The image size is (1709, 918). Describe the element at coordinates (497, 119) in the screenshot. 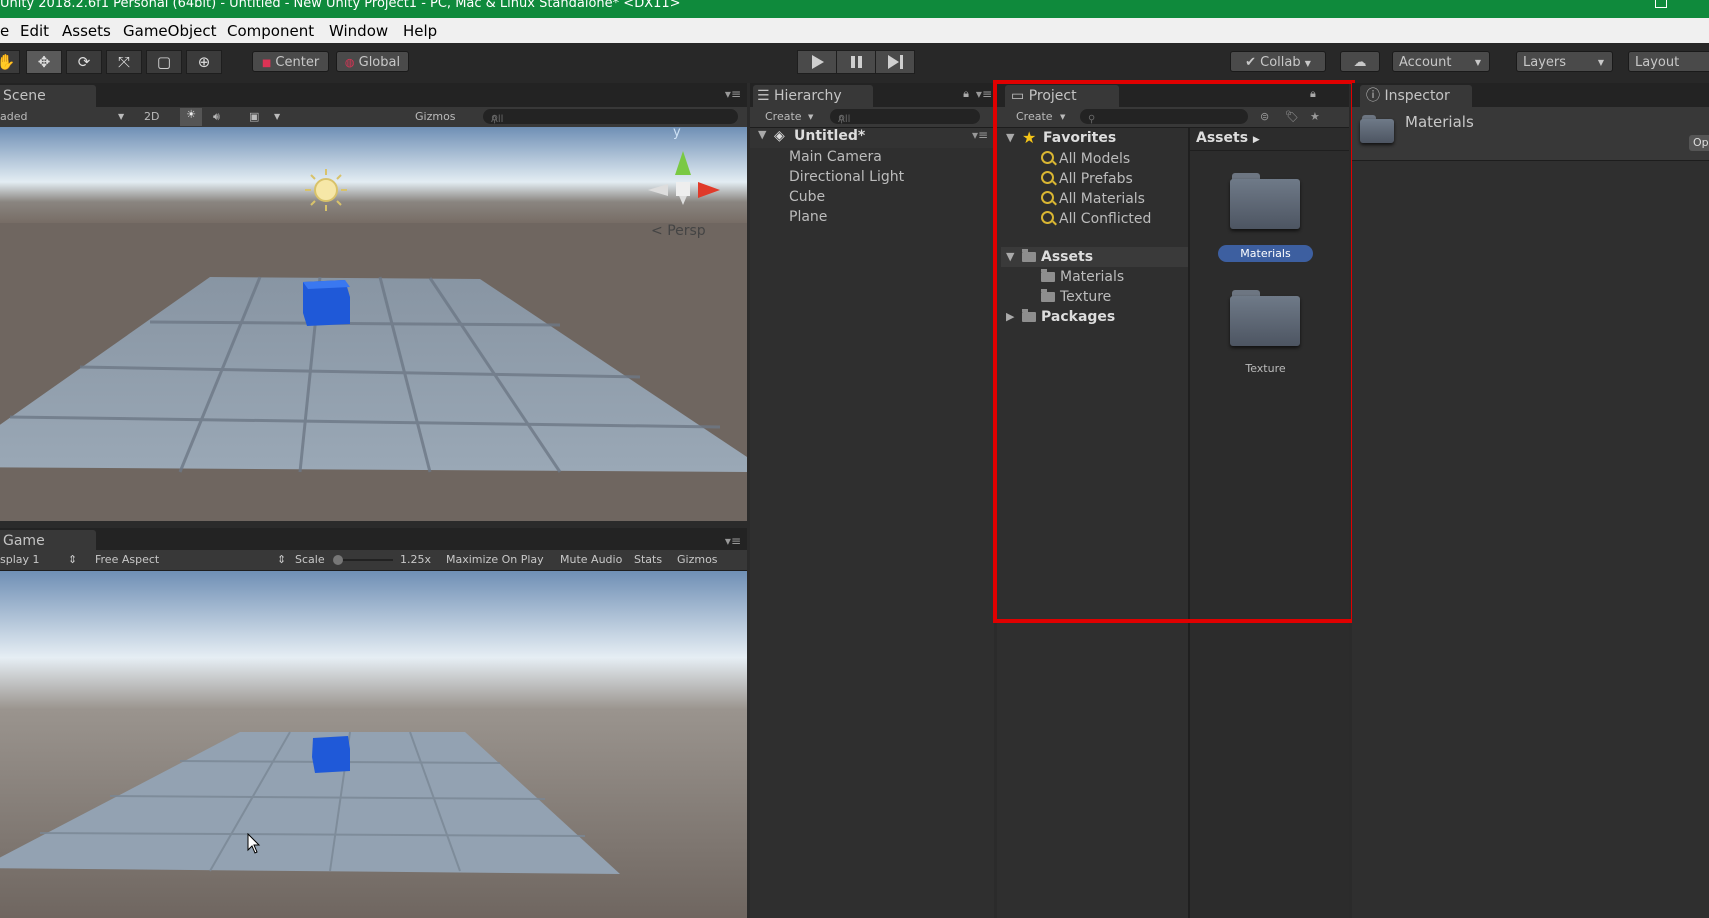

I see `scene-search-placeholder: All` at that location.